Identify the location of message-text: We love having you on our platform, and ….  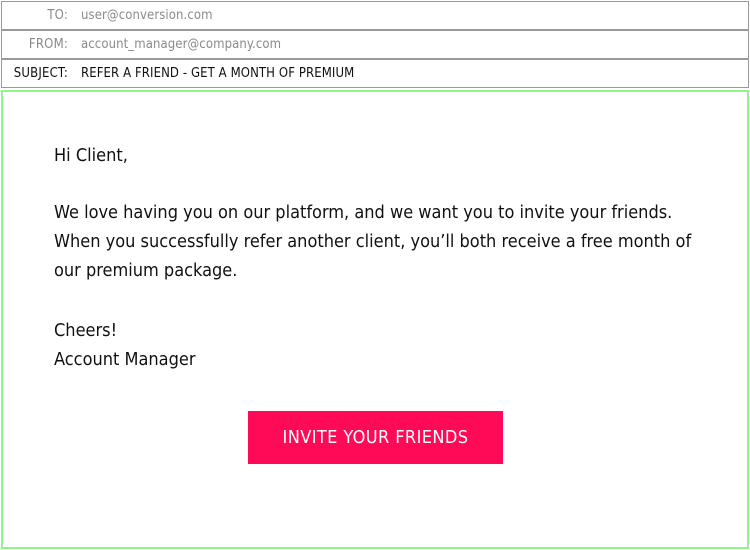
(373, 241).